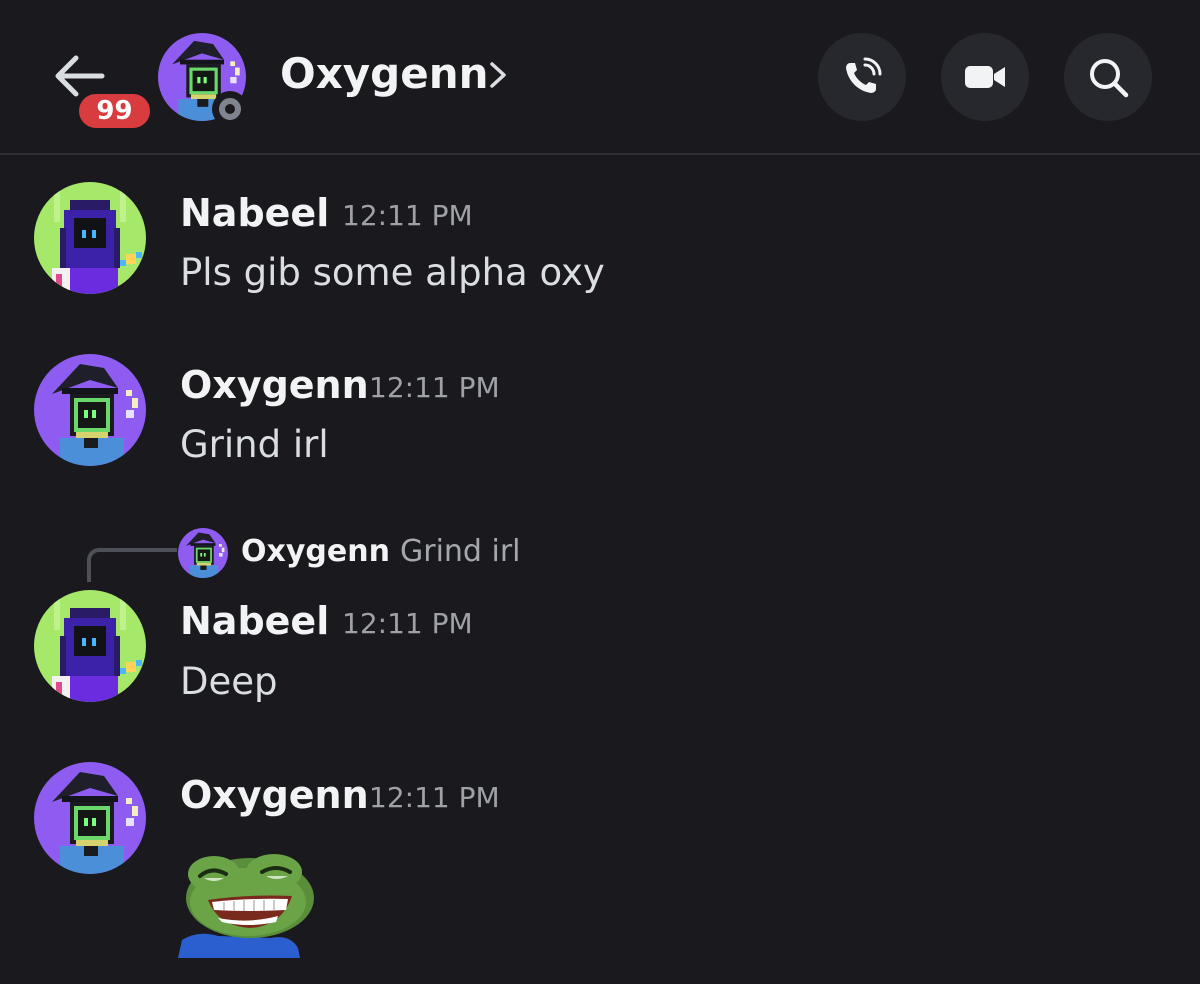 The height and width of the screenshot is (984, 1200). Describe the element at coordinates (600, 154) in the screenshot. I see `header-divider` at that location.